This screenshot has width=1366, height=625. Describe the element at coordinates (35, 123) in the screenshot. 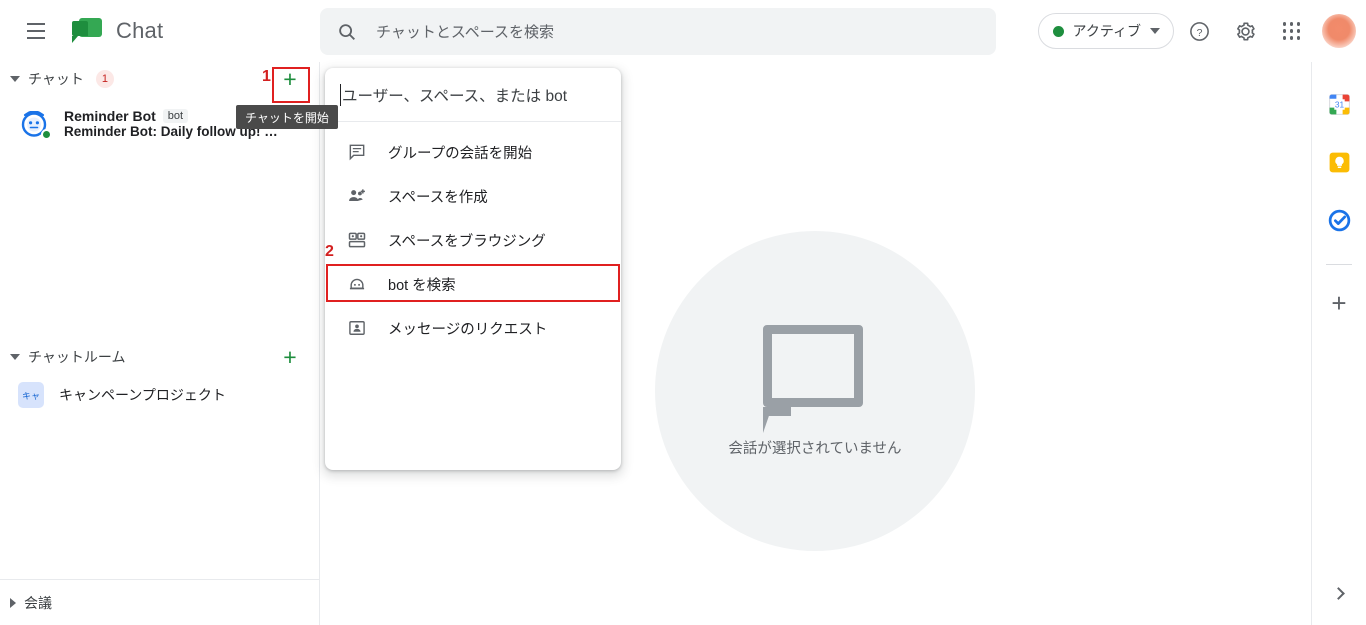

I see `alarm-clock-avatar` at that location.